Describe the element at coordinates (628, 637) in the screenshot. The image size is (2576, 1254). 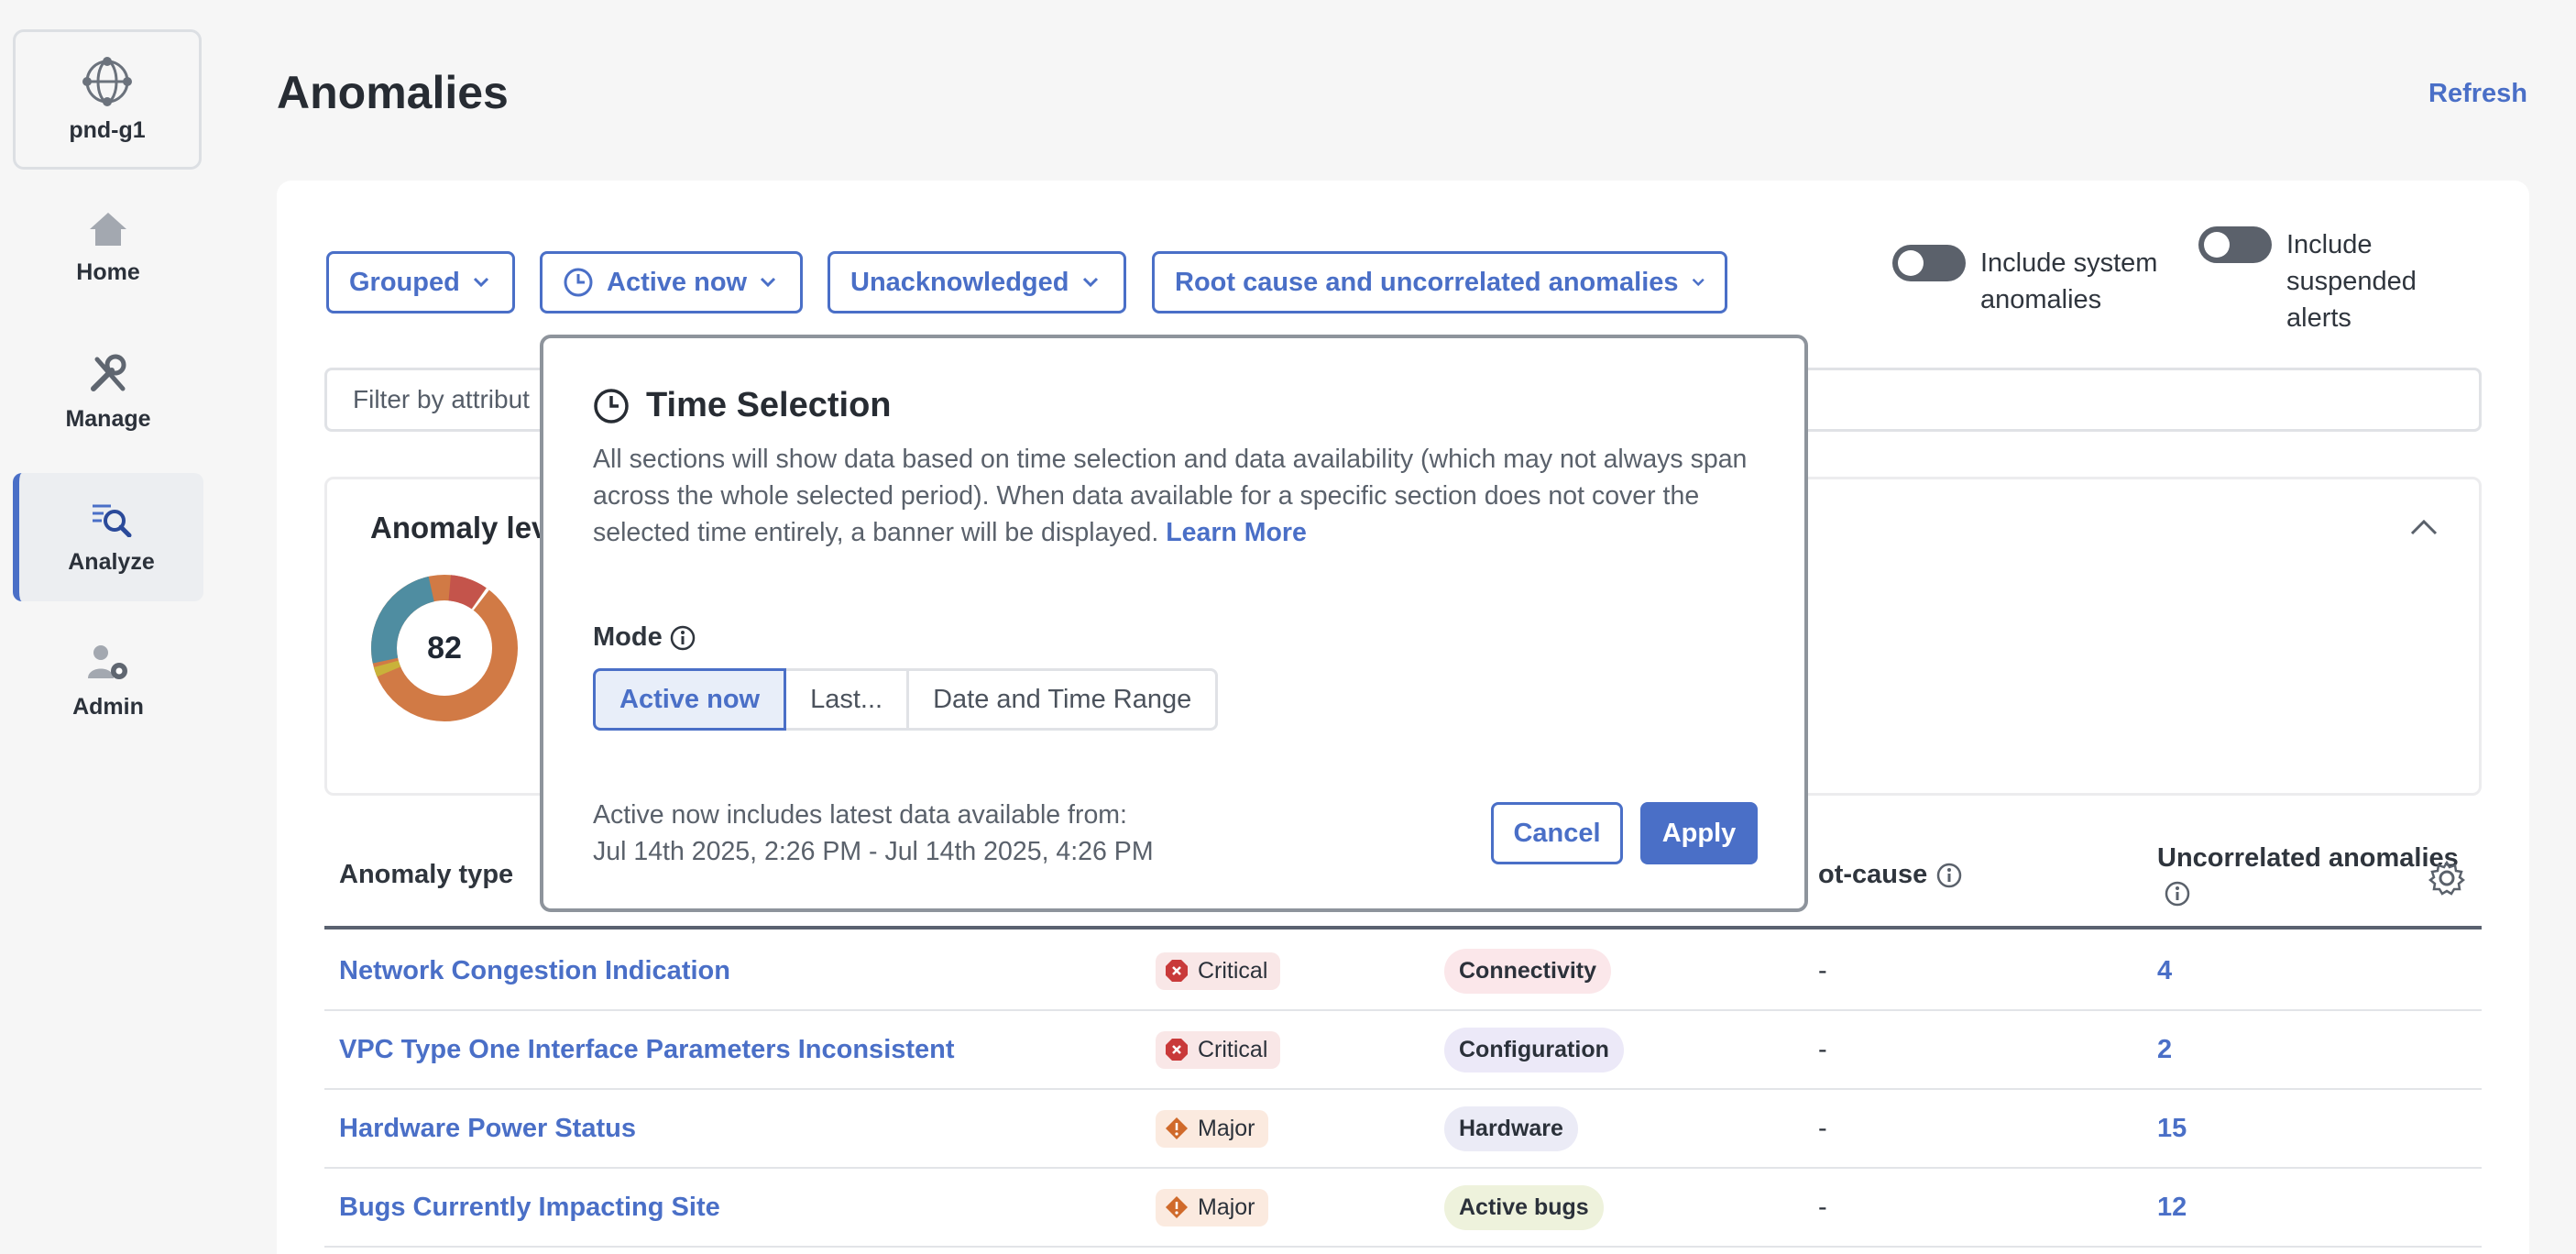
I see `mode-label-text: Mode` at that location.